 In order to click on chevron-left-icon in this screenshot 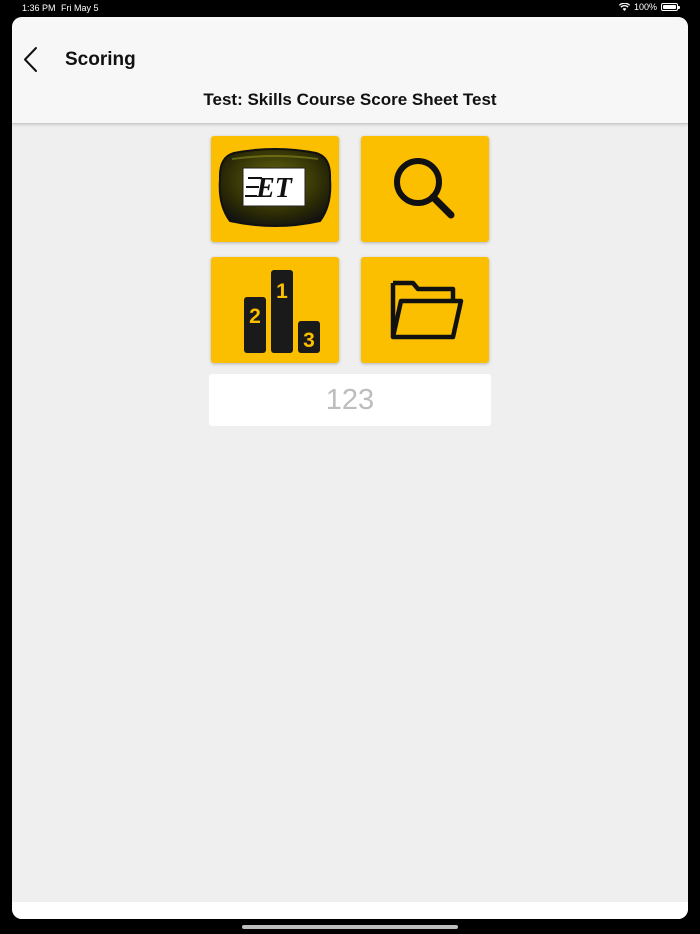, I will do `click(30, 59)`.